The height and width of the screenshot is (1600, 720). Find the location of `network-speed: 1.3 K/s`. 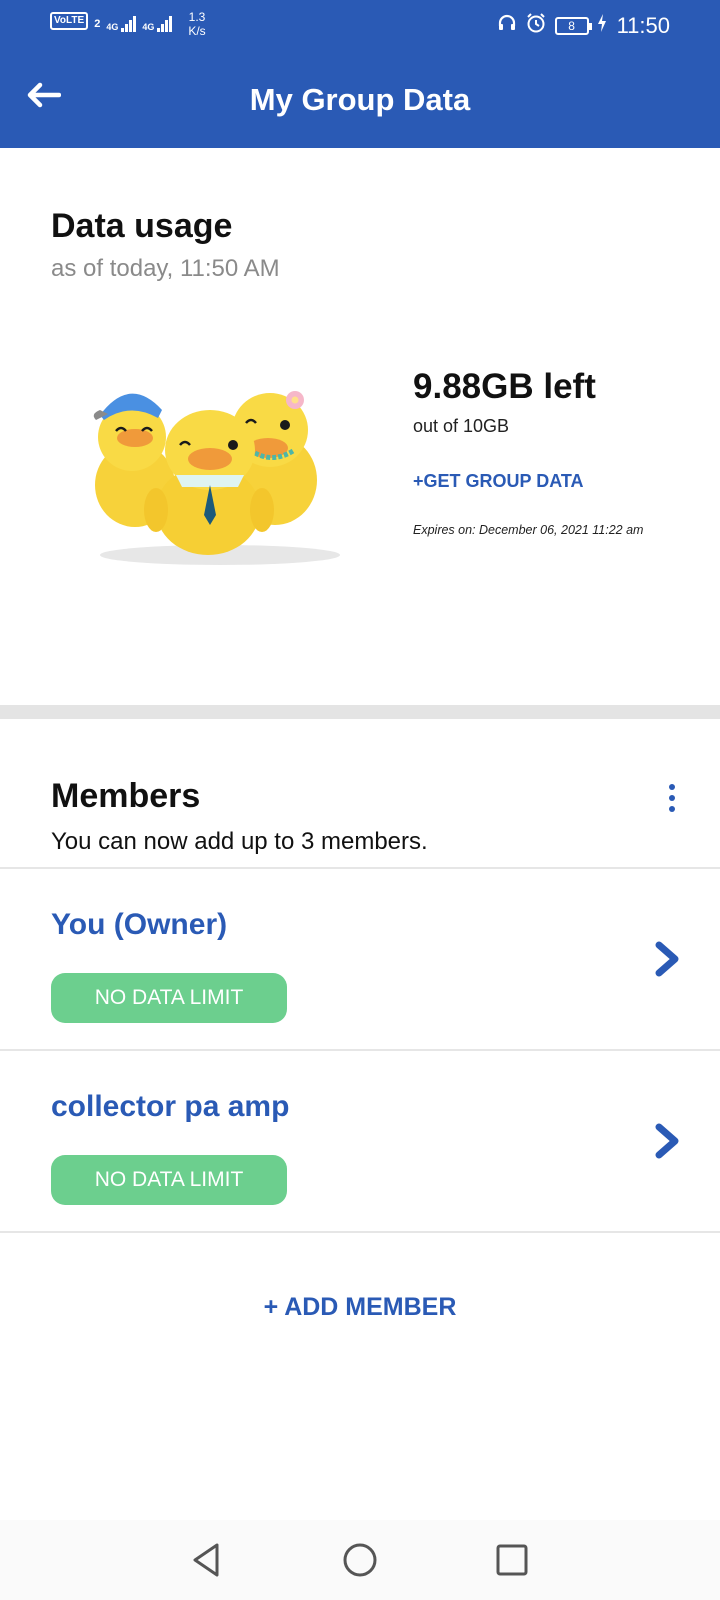

network-speed: 1.3 K/s is located at coordinates (196, 24).